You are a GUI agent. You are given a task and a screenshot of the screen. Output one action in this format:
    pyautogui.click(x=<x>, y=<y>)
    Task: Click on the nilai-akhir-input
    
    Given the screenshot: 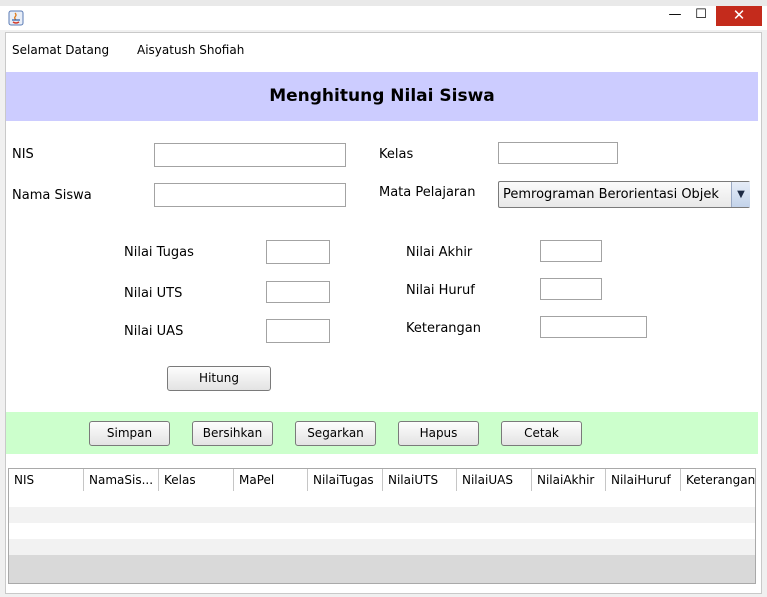 What is the action you would take?
    pyautogui.click(x=571, y=251)
    